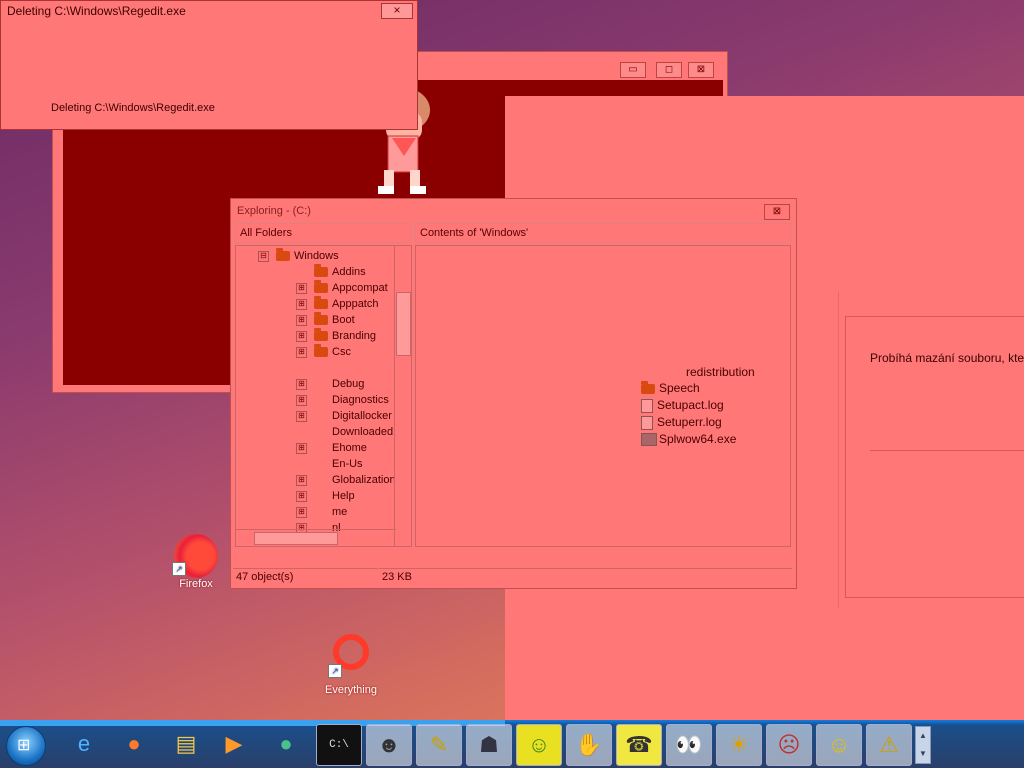  What do you see at coordinates (489, 745) in the screenshot?
I see `dog-icon: ☗` at bounding box center [489, 745].